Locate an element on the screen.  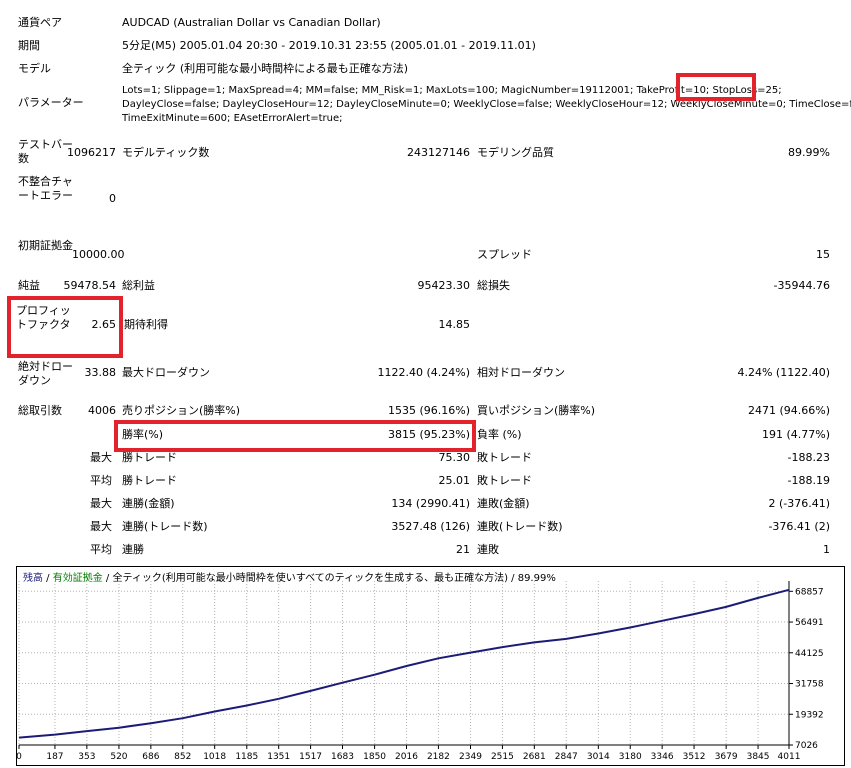
gross-profit-label: 総利益 is located at coordinates (138, 285).